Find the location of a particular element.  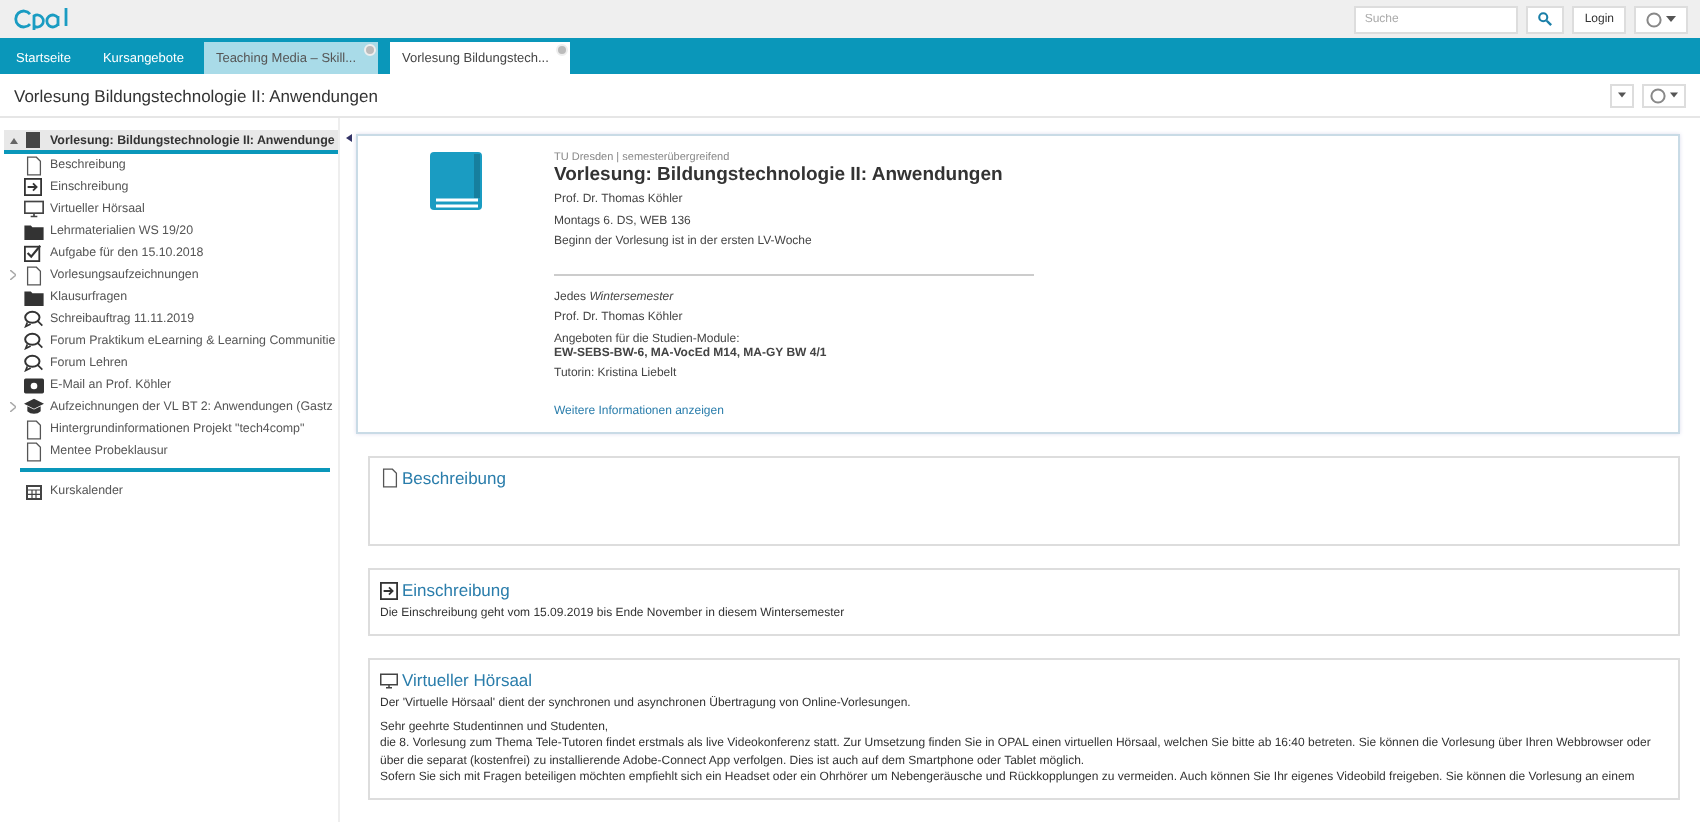

section-title-link: Virtueller Hörsaal is located at coordinates (467, 680).